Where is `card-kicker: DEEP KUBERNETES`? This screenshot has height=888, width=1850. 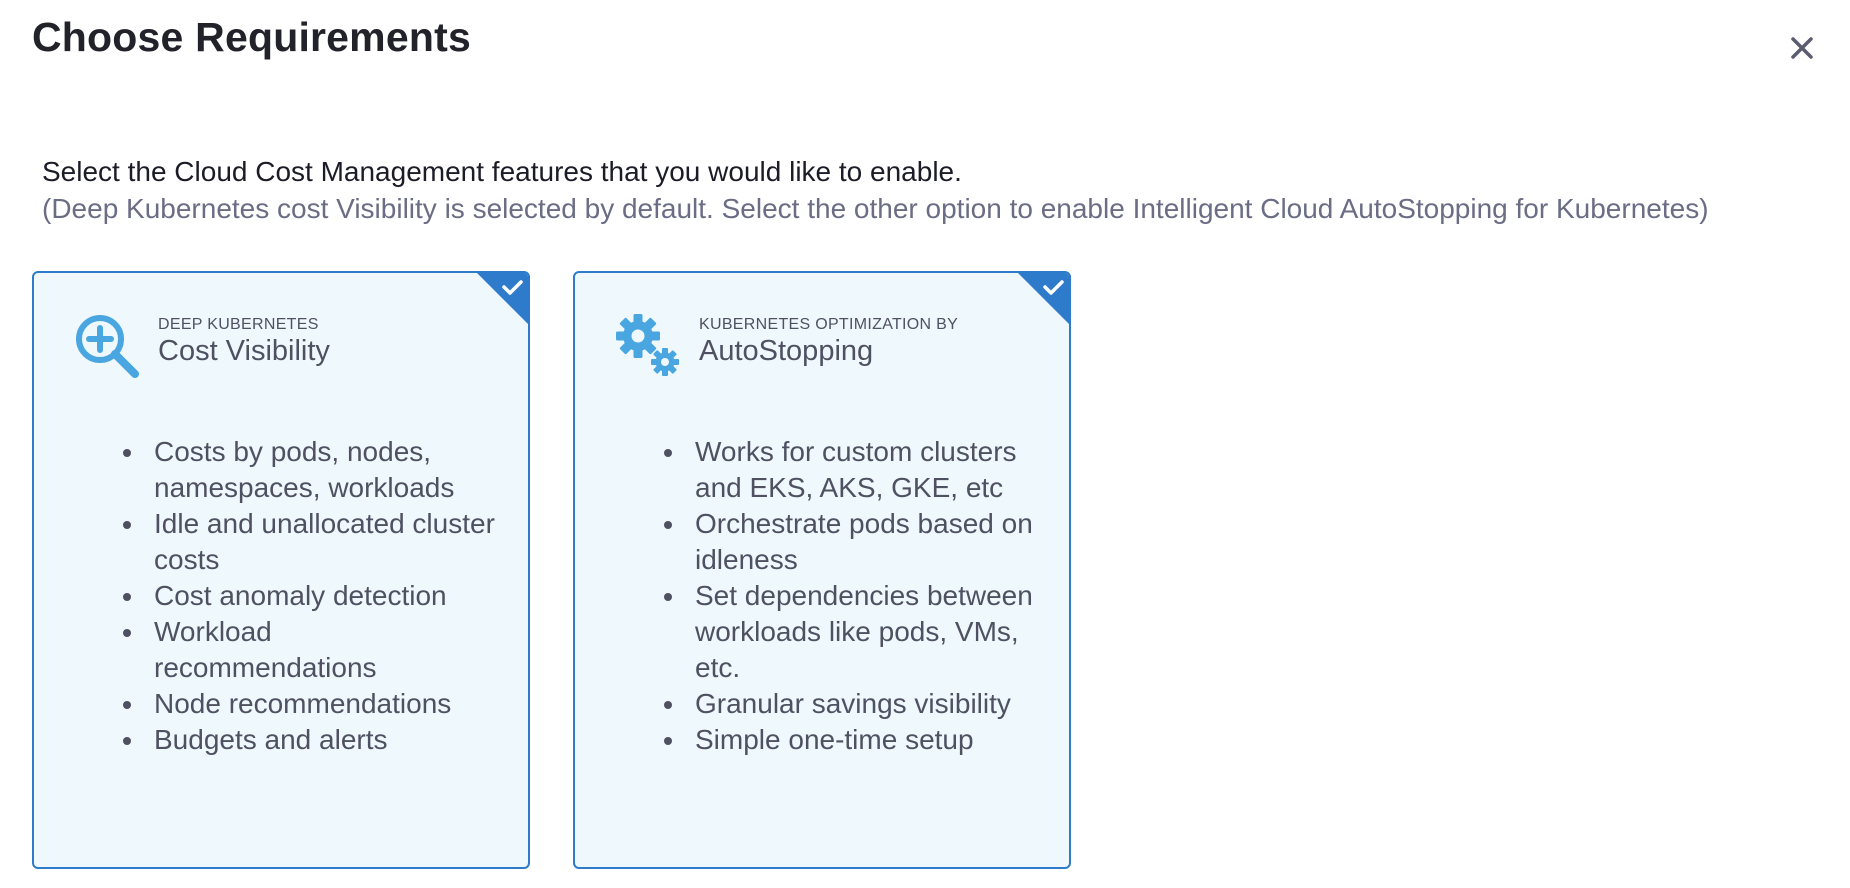
card-kicker: DEEP KUBERNETES is located at coordinates (238, 324).